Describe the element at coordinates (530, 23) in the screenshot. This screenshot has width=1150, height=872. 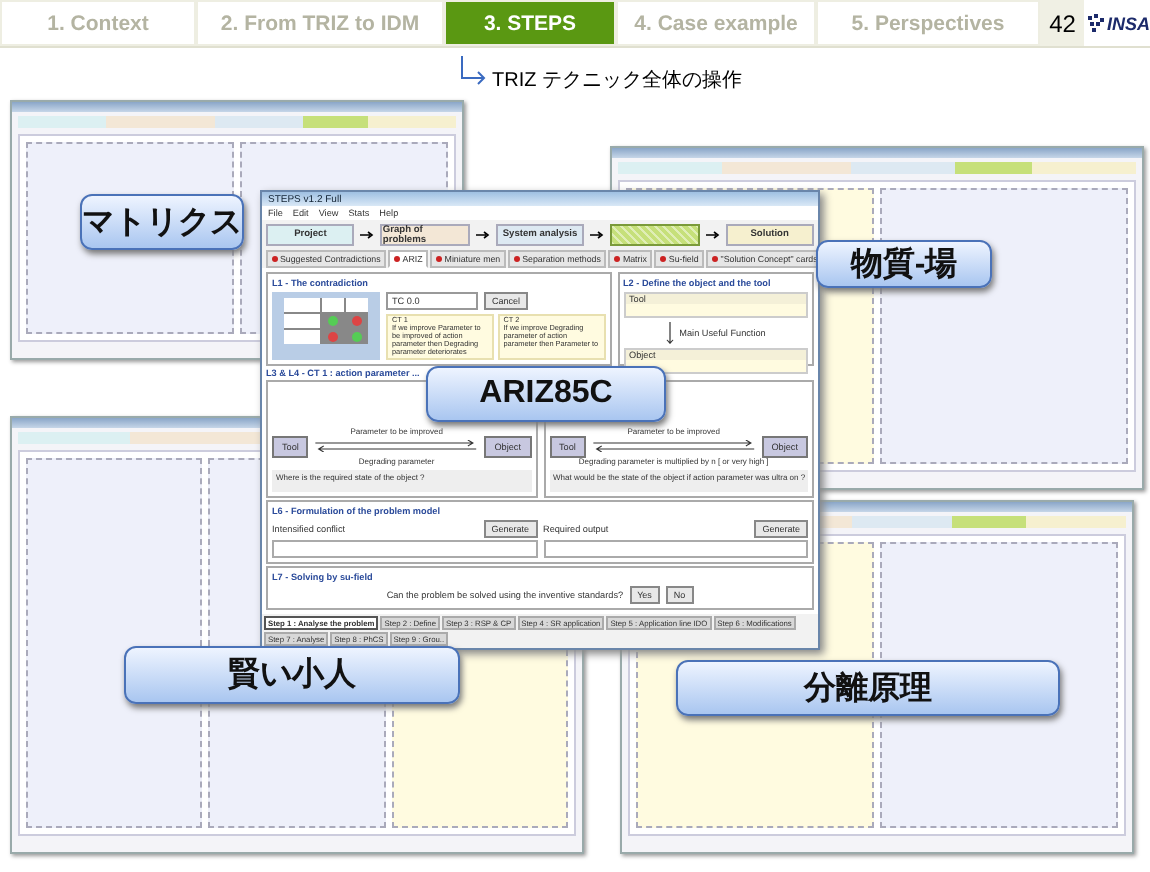
I see `nav-tab: 3. STEPS` at that location.